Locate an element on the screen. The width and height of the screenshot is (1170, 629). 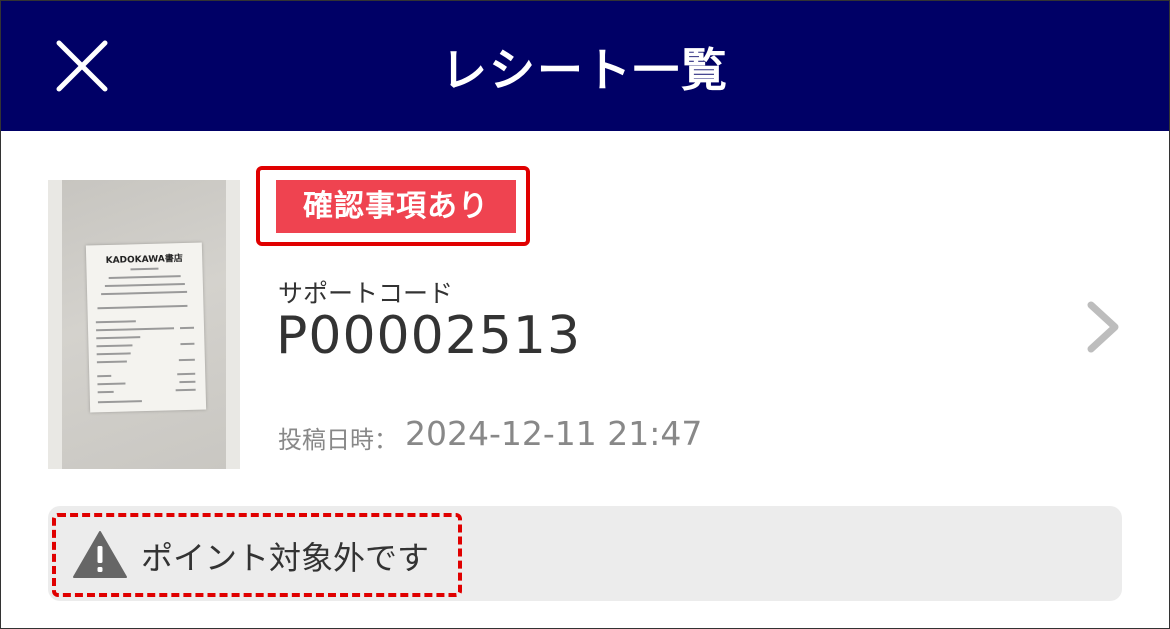
warning-icon is located at coordinates (100, 554).